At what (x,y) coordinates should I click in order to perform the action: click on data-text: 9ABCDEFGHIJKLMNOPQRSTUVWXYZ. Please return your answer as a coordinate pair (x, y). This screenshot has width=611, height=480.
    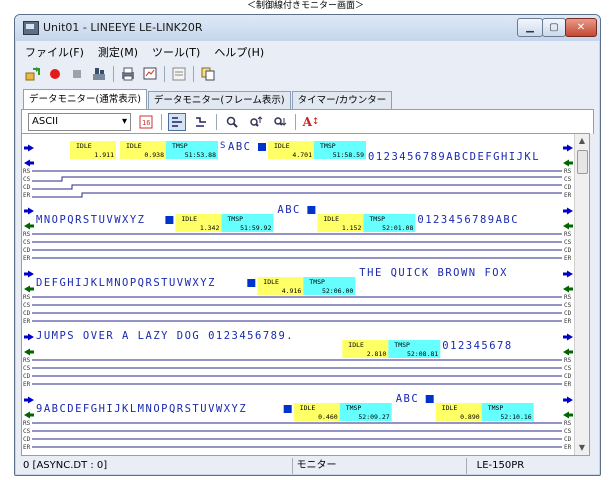
    Looking at the image, I should click on (141, 409).